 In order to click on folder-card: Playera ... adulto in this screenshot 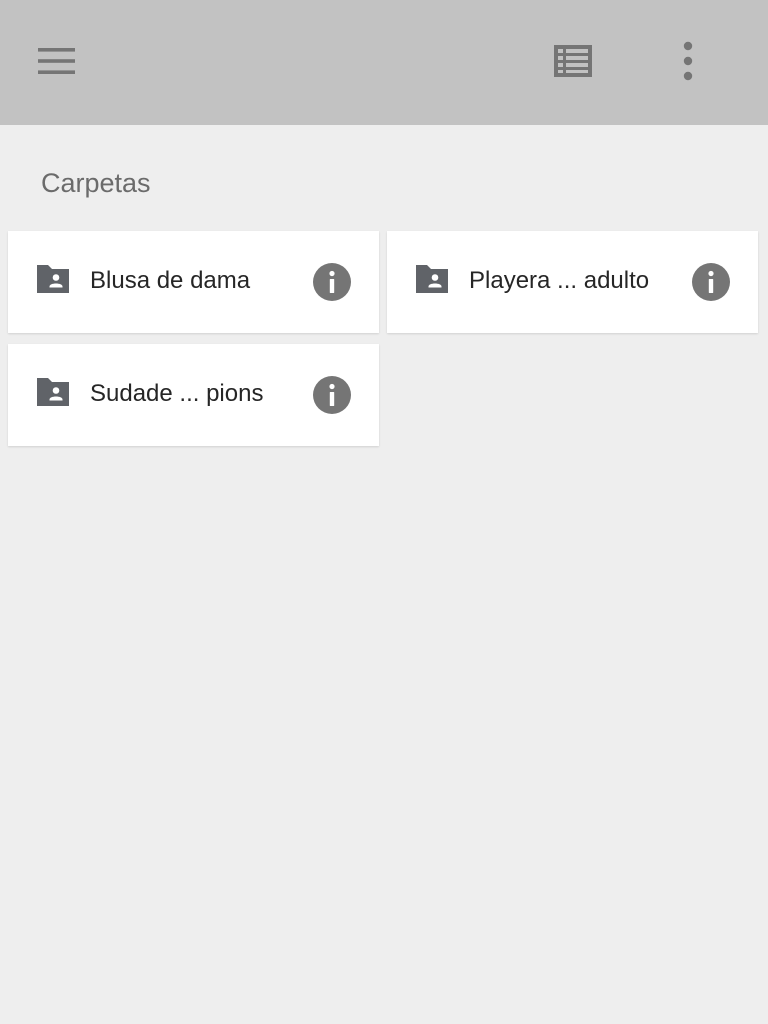, I will do `click(572, 282)`.